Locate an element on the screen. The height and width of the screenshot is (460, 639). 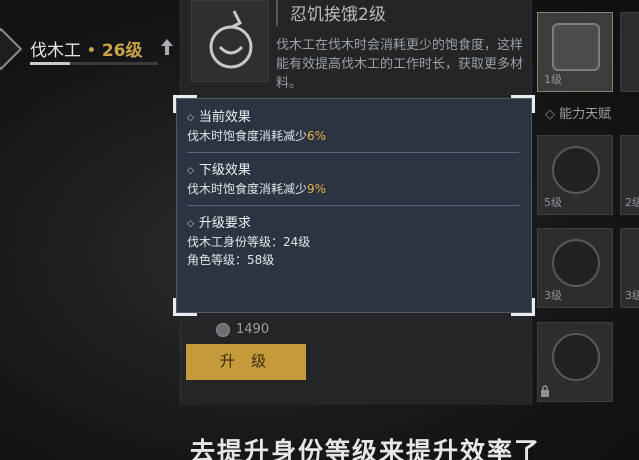
upgrade-button: 升 级 is located at coordinates (246, 362).